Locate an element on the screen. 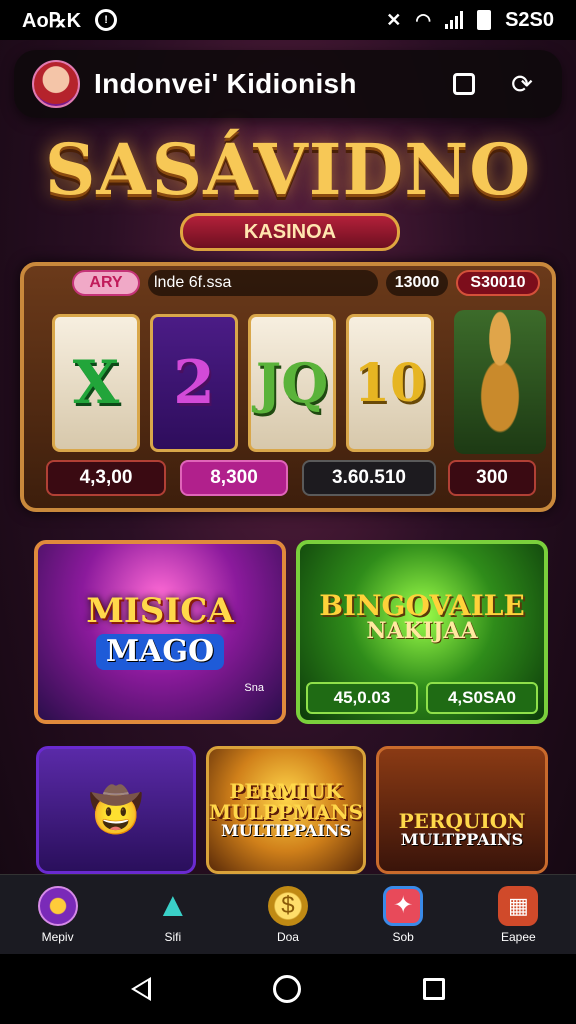 This screenshot has width=576, height=1024. reel-1: X is located at coordinates (96, 383).